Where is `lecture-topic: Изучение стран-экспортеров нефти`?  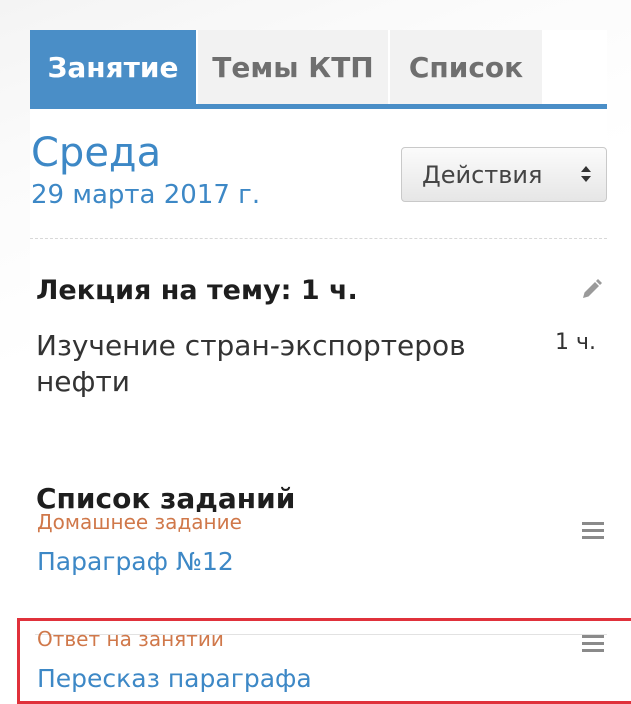
lecture-topic: Изучение стран-экспортеров нефти is located at coordinates (251, 363).